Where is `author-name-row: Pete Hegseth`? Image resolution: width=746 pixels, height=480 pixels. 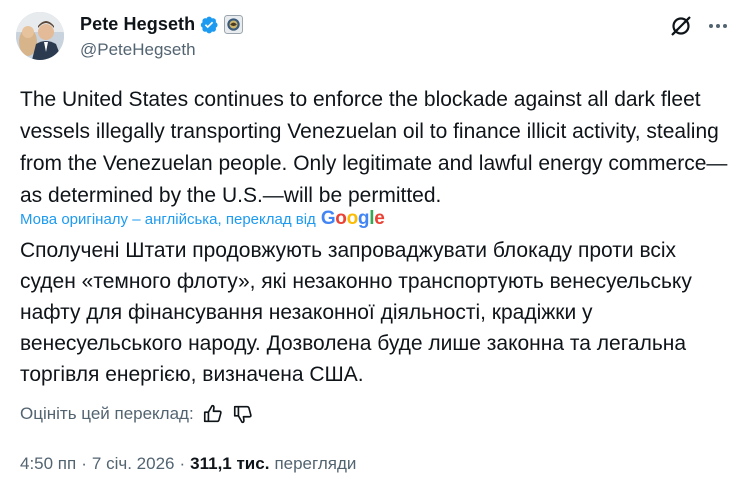 author-name-row: Pete Hegseth is located at coordinates (162, 24).